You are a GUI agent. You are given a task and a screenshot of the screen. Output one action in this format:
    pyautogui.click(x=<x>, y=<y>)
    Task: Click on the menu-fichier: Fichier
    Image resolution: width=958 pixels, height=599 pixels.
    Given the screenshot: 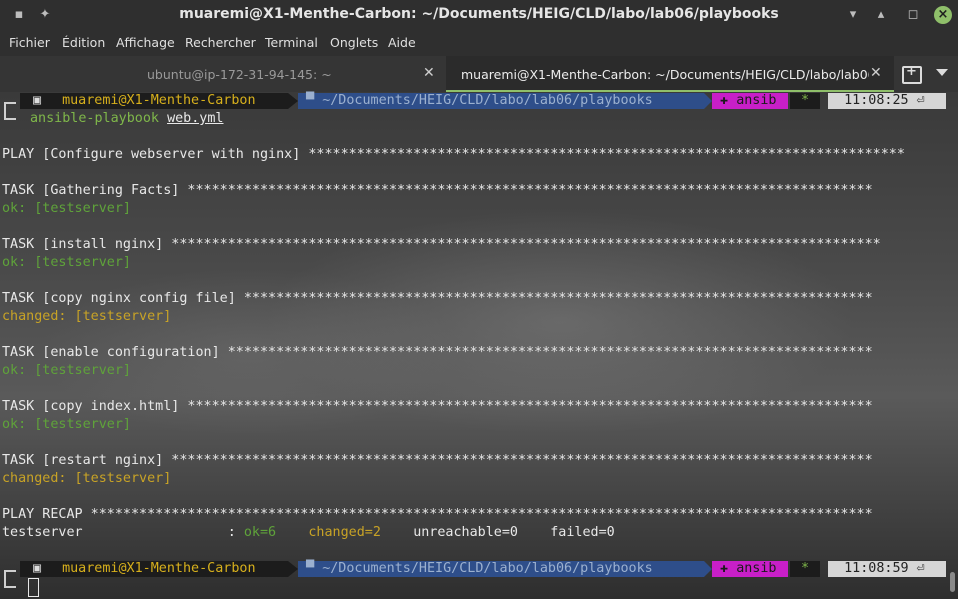 What is the action you would take?
    pyautogui.click(x=29, y=42)
    